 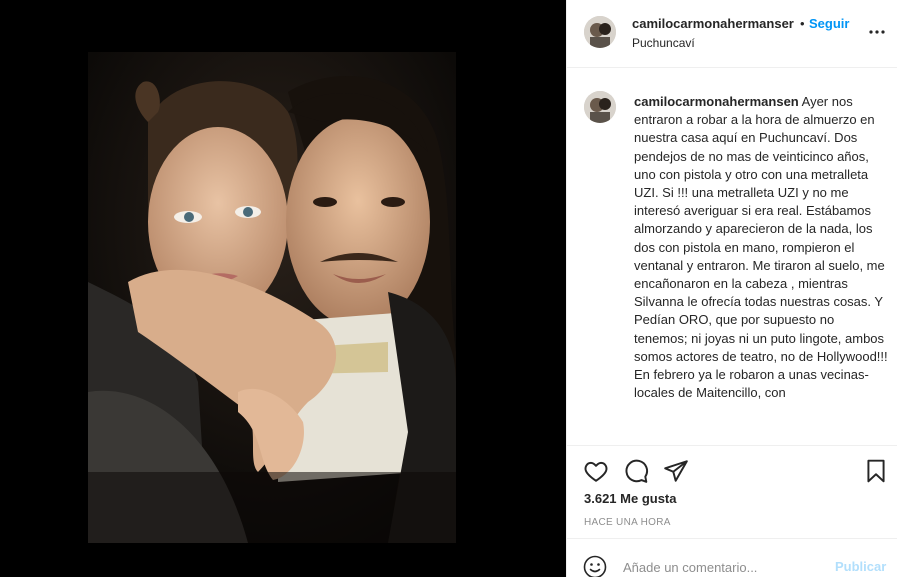 What do you see at coordinates (600, 107) in the screenshot?
I see `caption-author-avatar` at bounding box center [600, 107].